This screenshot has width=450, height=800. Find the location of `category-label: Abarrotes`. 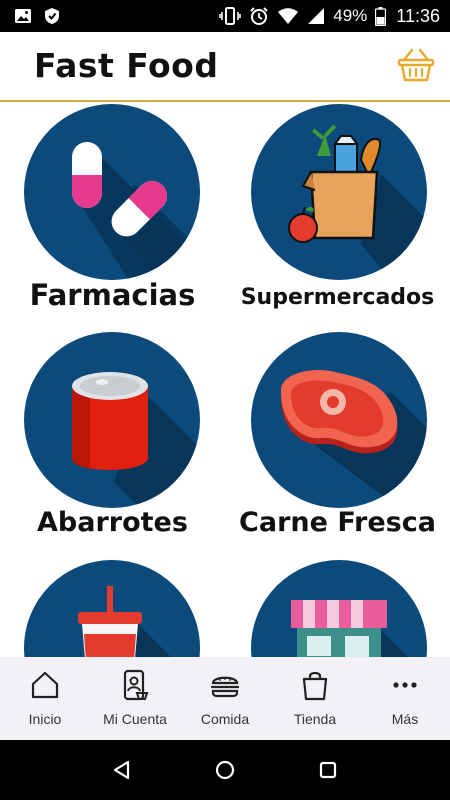

category-label: Abarrotes is located at coordinates (112, 522).